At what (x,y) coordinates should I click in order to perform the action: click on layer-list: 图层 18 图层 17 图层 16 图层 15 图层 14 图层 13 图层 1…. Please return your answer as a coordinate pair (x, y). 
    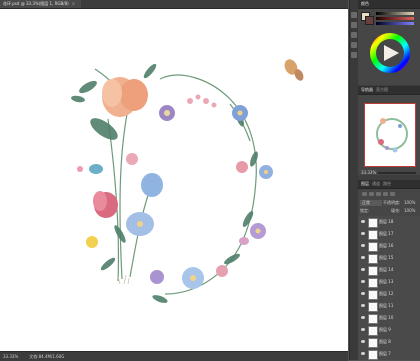
    Looking at the image, I should click on (389, 288).